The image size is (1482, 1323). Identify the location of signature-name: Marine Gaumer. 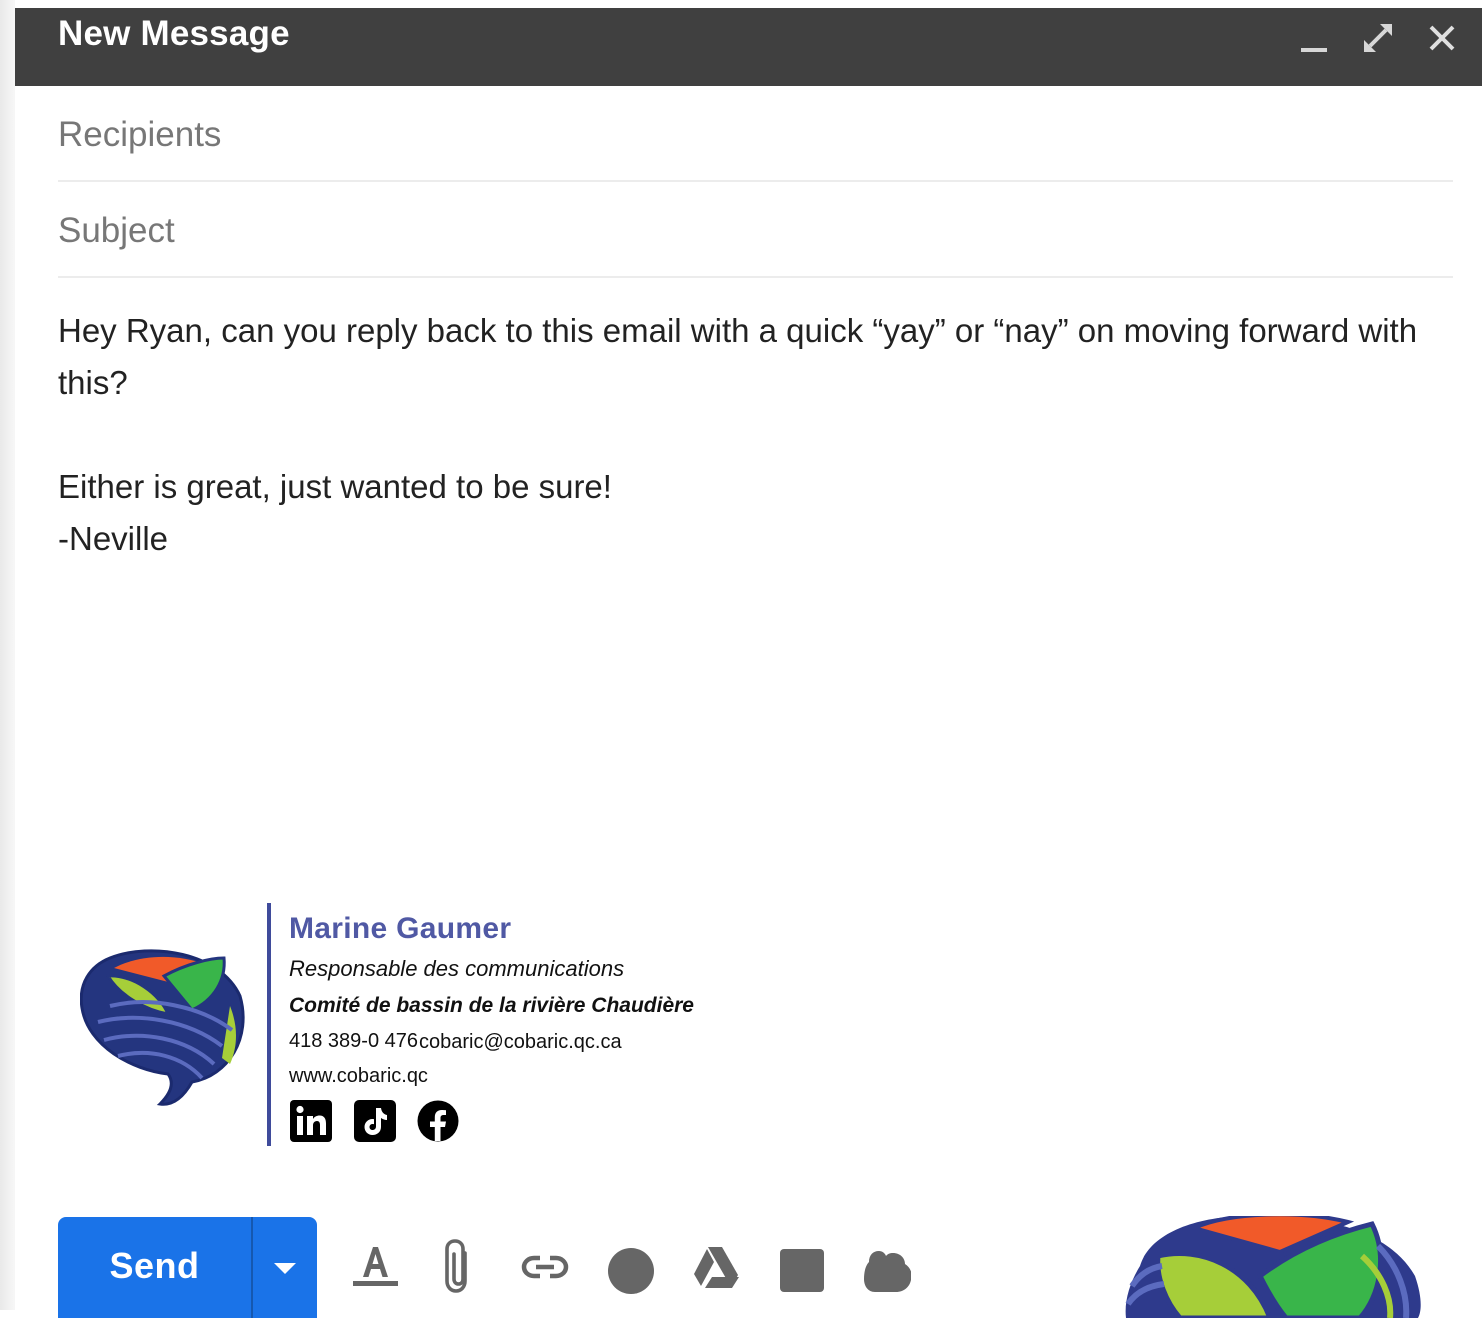
(400, 928).